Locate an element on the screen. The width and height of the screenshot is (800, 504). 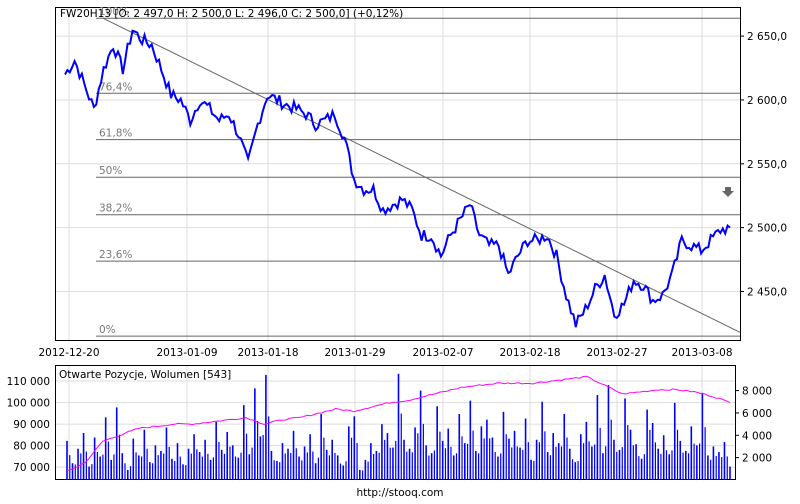
x-tick-label: 2013-01-09 is located at coordinates (186, 353).